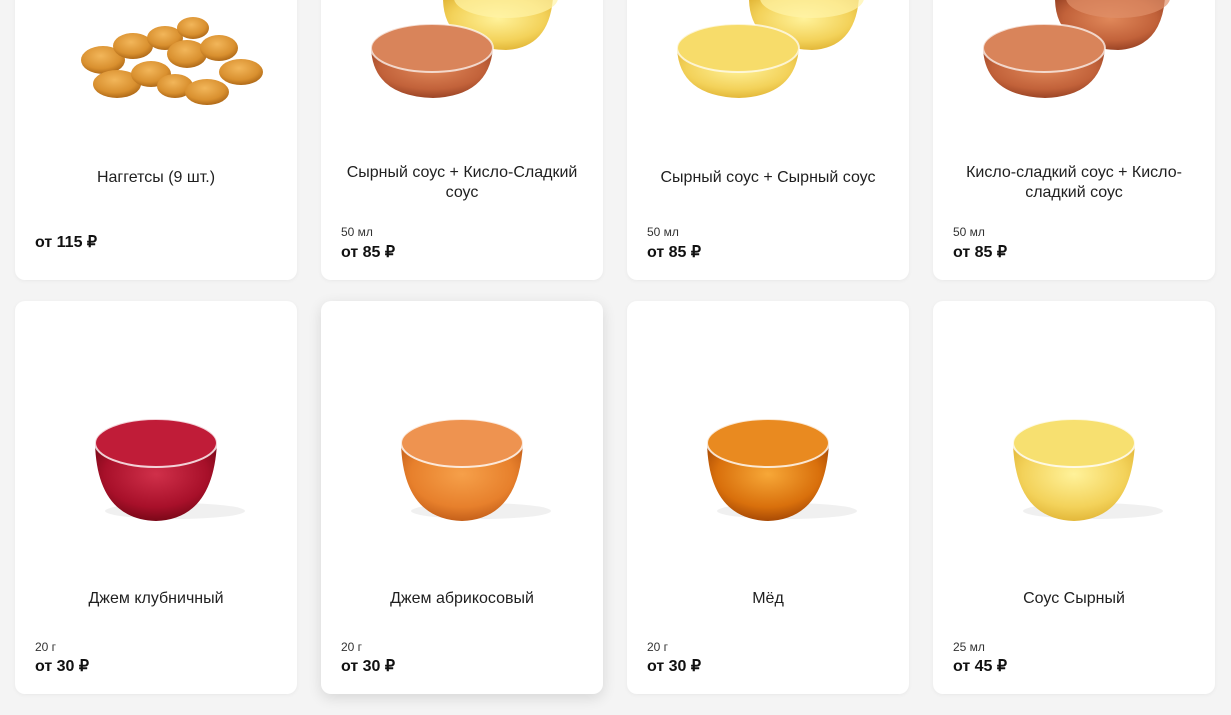  Describe the element at coordinates (462, 598) in the screenshot. I see `product-name: Джем абрикосовый` at that location.